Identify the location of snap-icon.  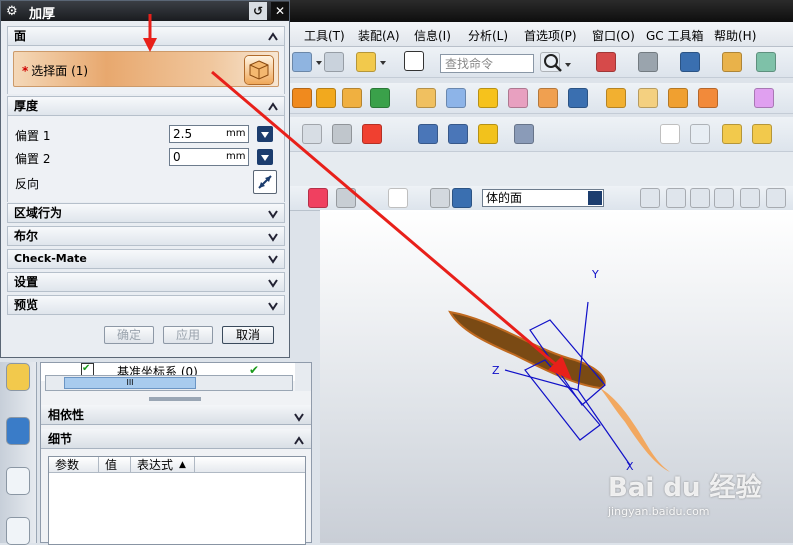
(346, 198).